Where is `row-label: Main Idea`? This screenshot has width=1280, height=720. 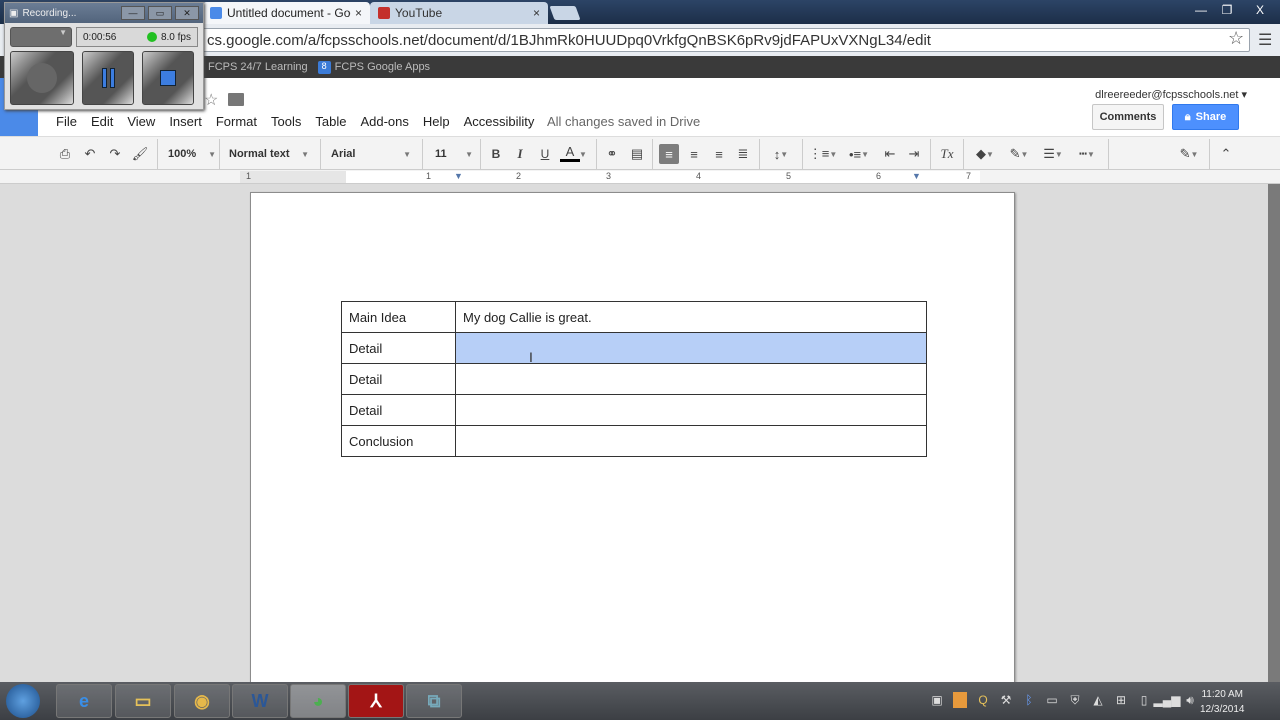
row-label: Main Idea is located at coordinates (398, 317).